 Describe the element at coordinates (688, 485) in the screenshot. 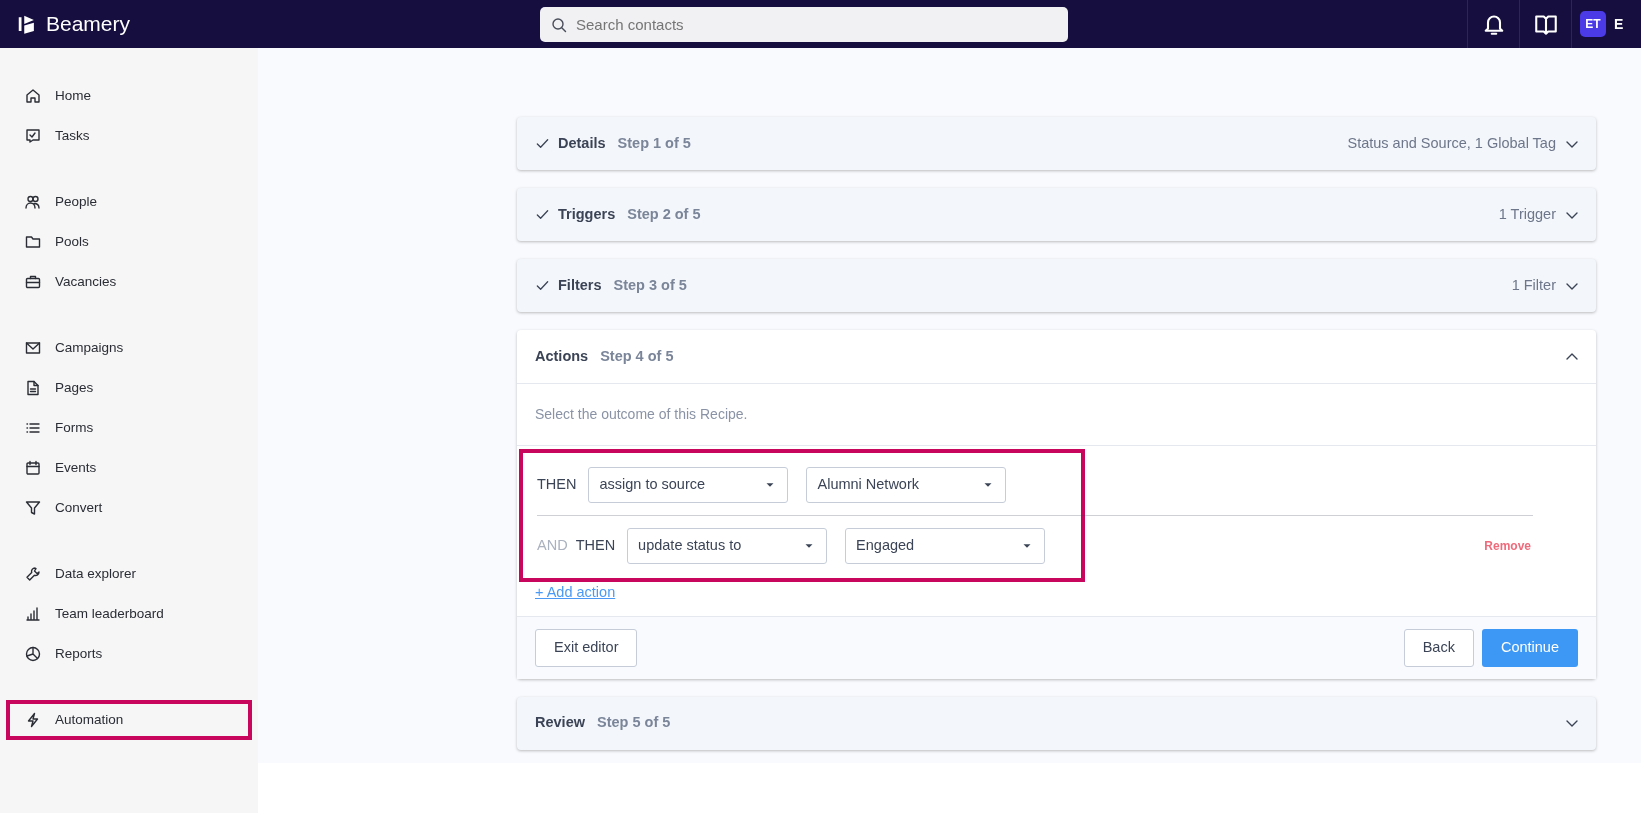

I see `dropdown: assign to source` at that location.